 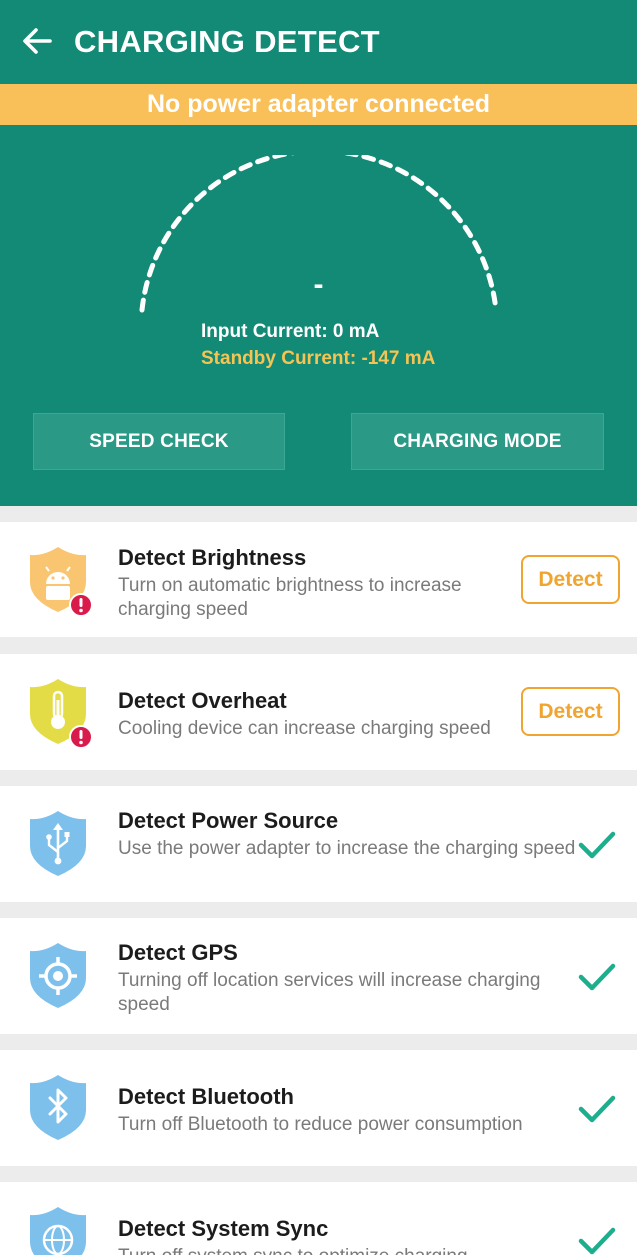 What do you see at coordinates (37, 41) in the screenshot?
I see `back-arrow-icon` at bounding box center [37, 41].